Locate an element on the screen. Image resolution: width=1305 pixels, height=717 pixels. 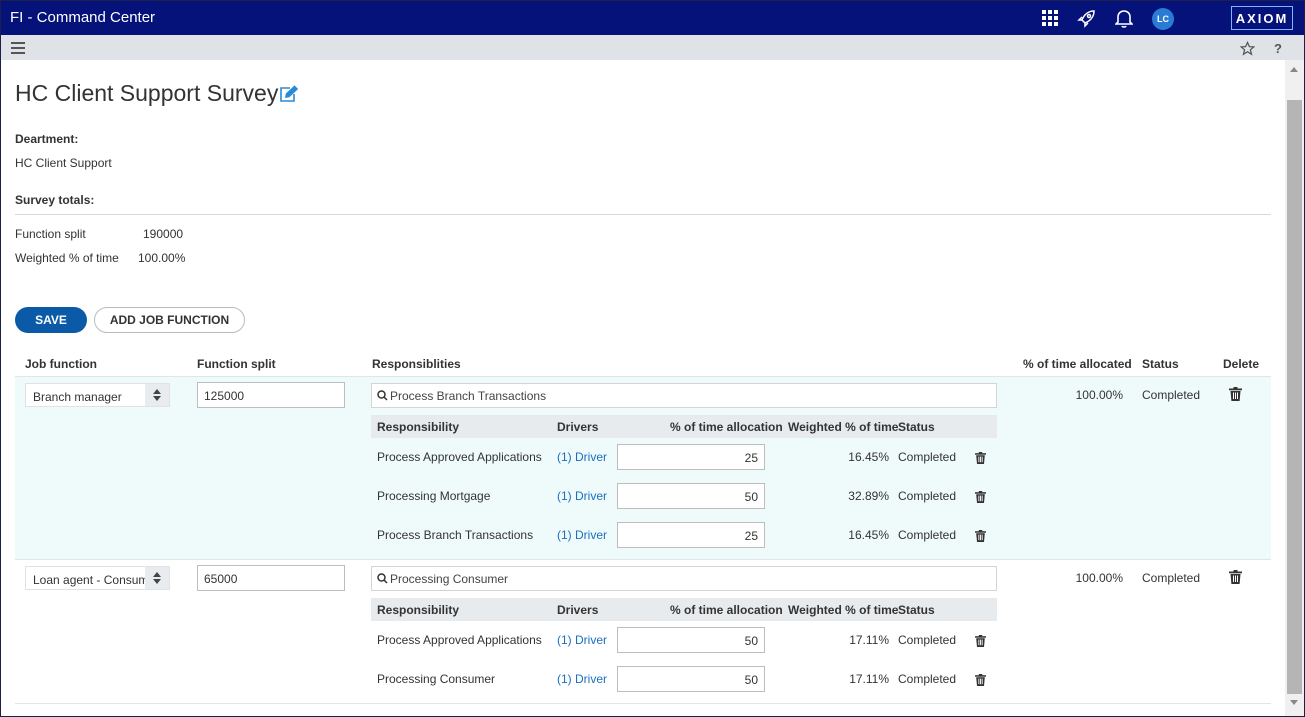
vertical-scrollbar is located at coordinates (1294, 388).